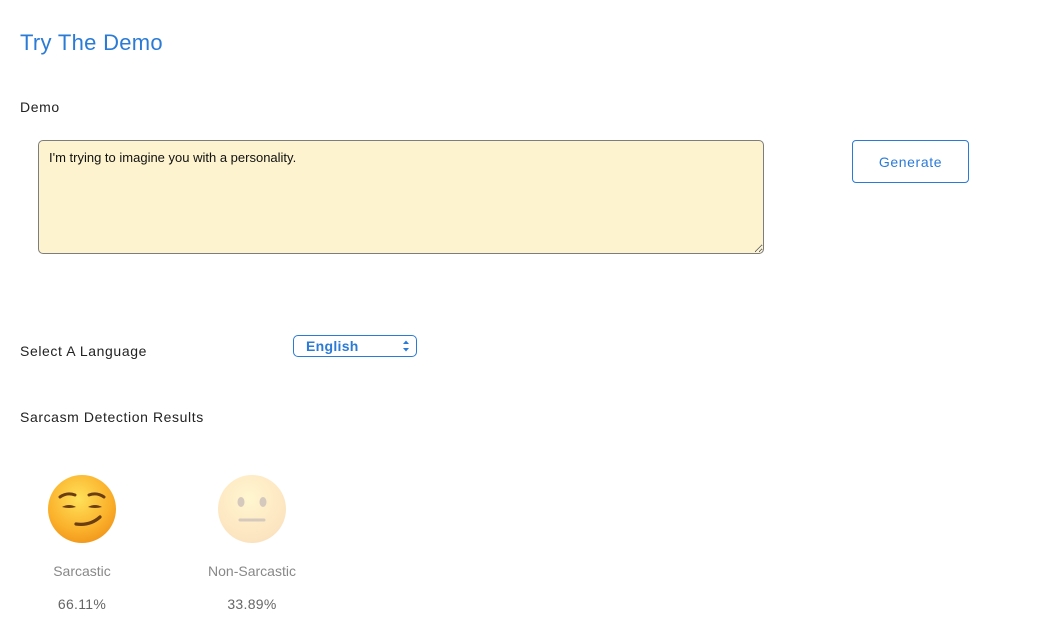 The image size is (1056, 630). What do you see at coordinates (910, 161) in the screenshot?
I see `generate-button: Generate` at bounding box center [910, 161].